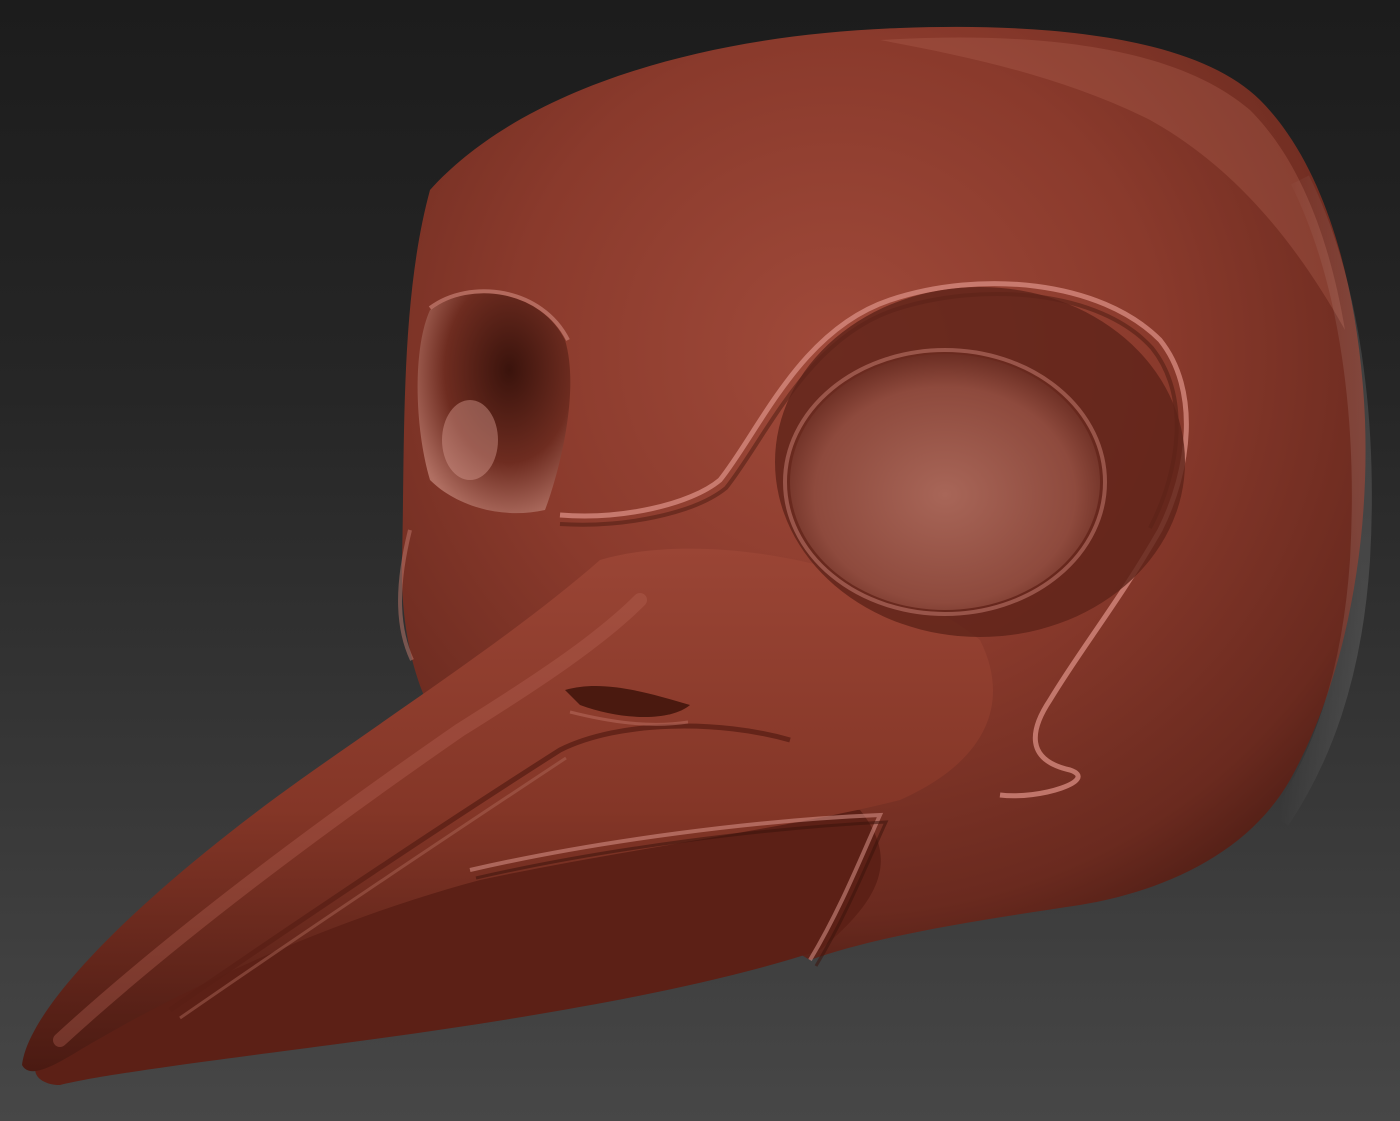 The height and width of the screenshot is (1121, 1400). Describe the element at coordinates (470, 440) in the screenshot. I see `left-eye-highlight` at that location.